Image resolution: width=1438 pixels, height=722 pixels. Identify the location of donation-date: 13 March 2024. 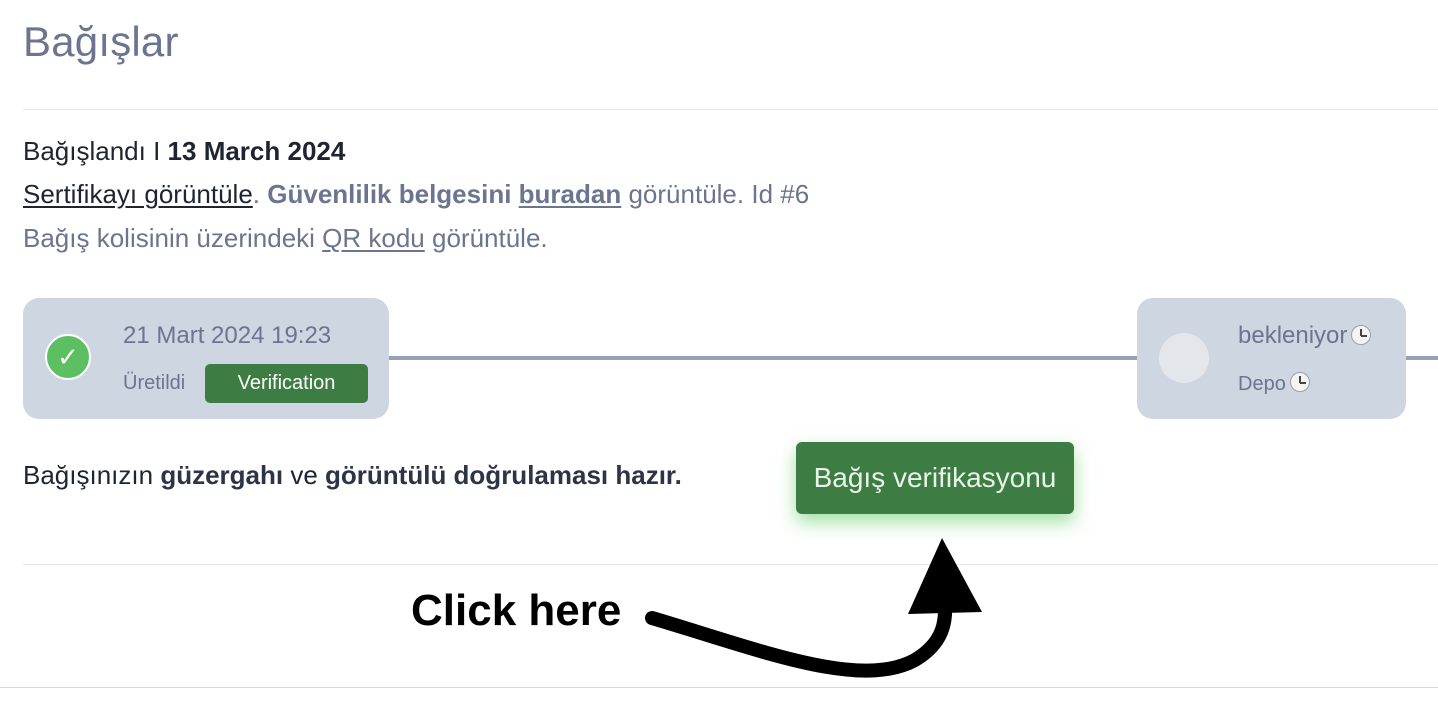
(256, 151).